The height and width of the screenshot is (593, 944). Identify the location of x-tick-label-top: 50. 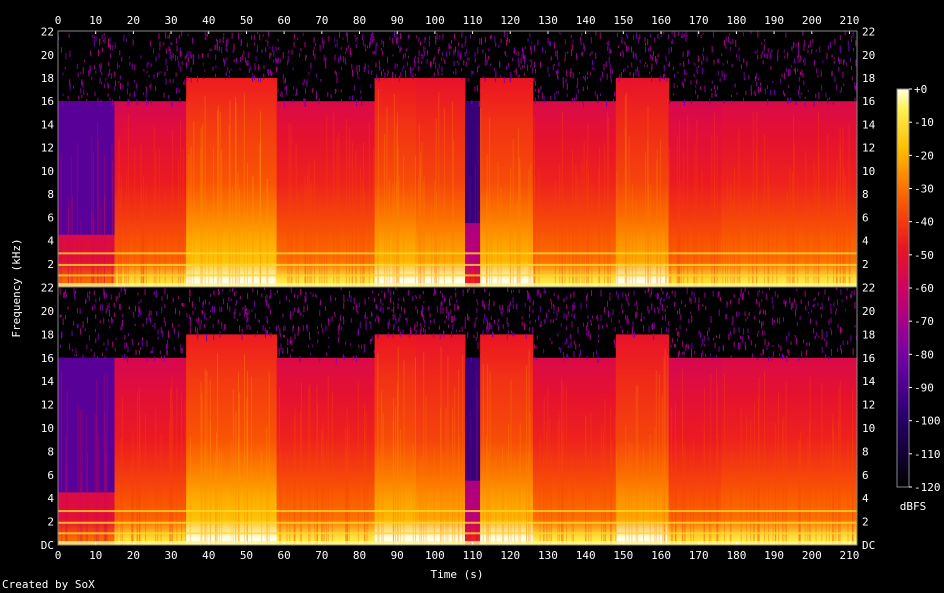
(246, 20).